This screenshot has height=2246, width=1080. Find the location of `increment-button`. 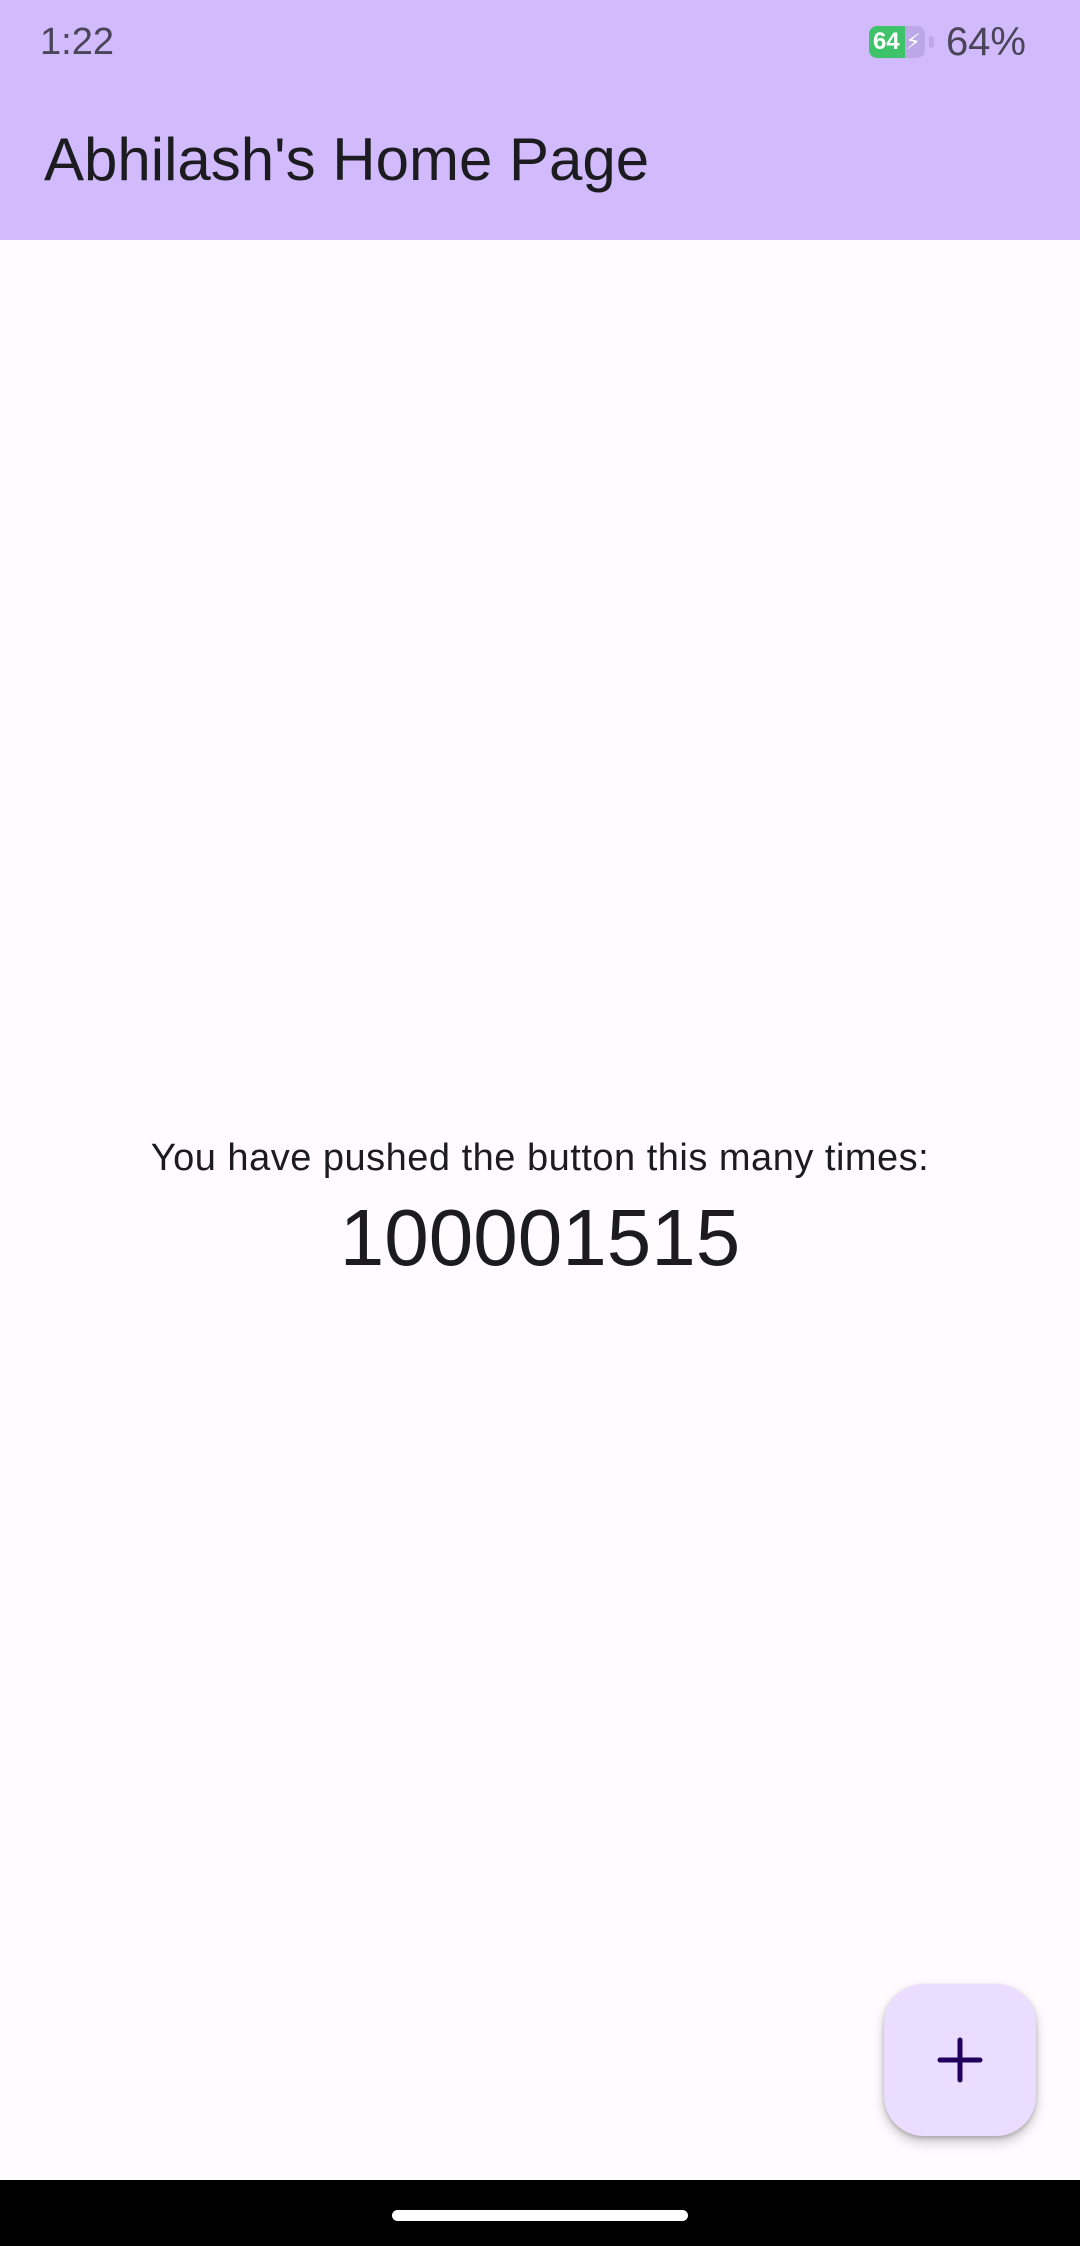

increment-button is located at coordinates (960, 2060).